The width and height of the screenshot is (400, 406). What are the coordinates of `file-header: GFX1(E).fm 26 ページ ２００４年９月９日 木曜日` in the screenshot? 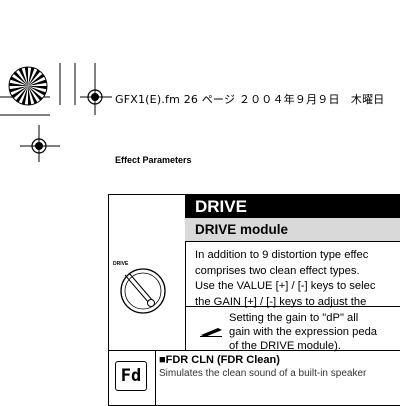 It's located at (250, 99).